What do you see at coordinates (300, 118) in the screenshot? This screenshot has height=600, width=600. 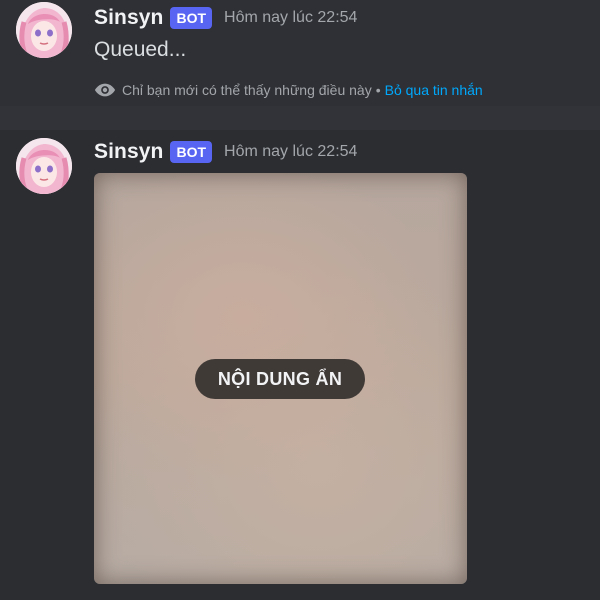 I see `message-divider` at bounding box center [300, 118].